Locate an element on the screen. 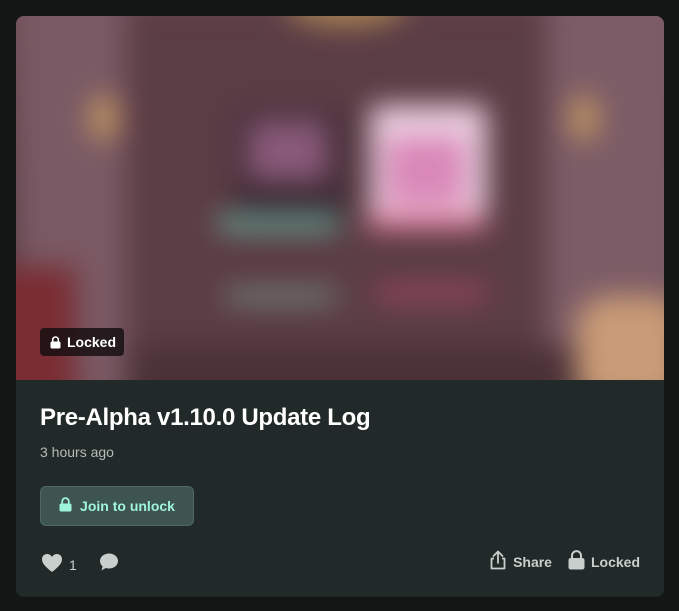 Image resolution: width=679 pixels, height=611 pixels. comment-icon is located at coordinates (109, 564).